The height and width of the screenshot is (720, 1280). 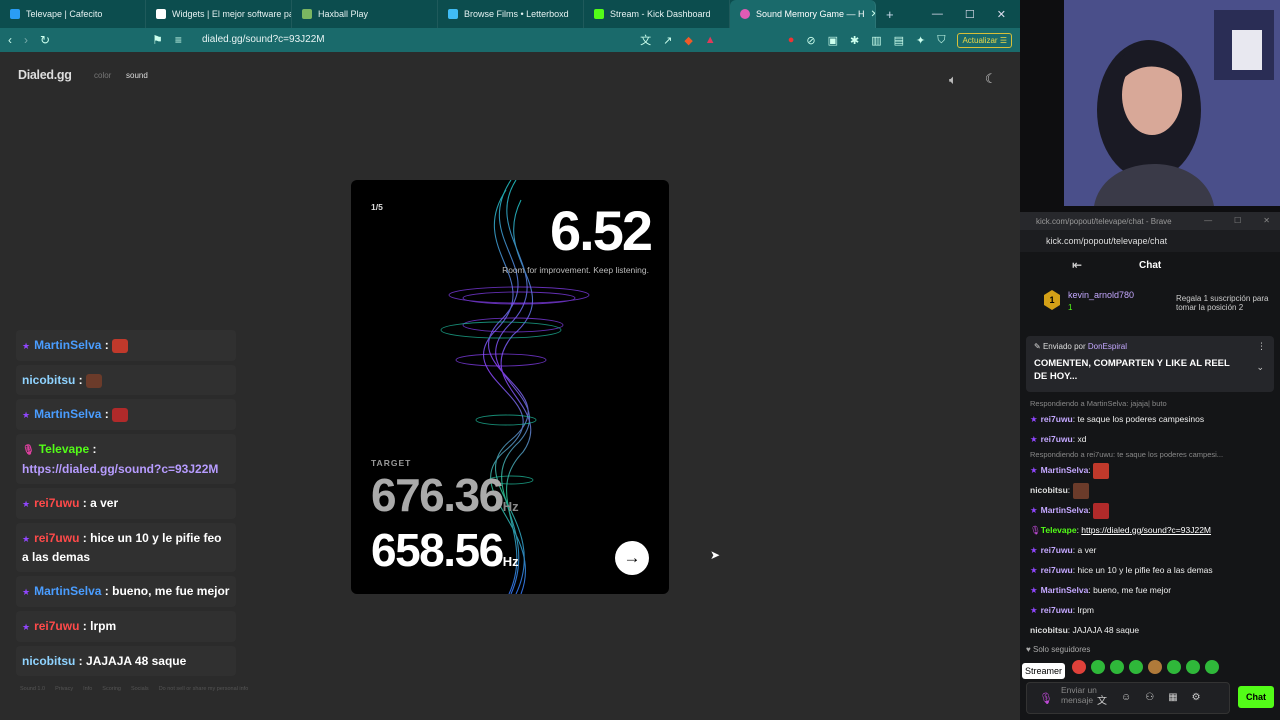 What do you see at coordinates (391, 463) in the screenshot?
I see `target-label: TARGET` at bounding box center [391, 463].